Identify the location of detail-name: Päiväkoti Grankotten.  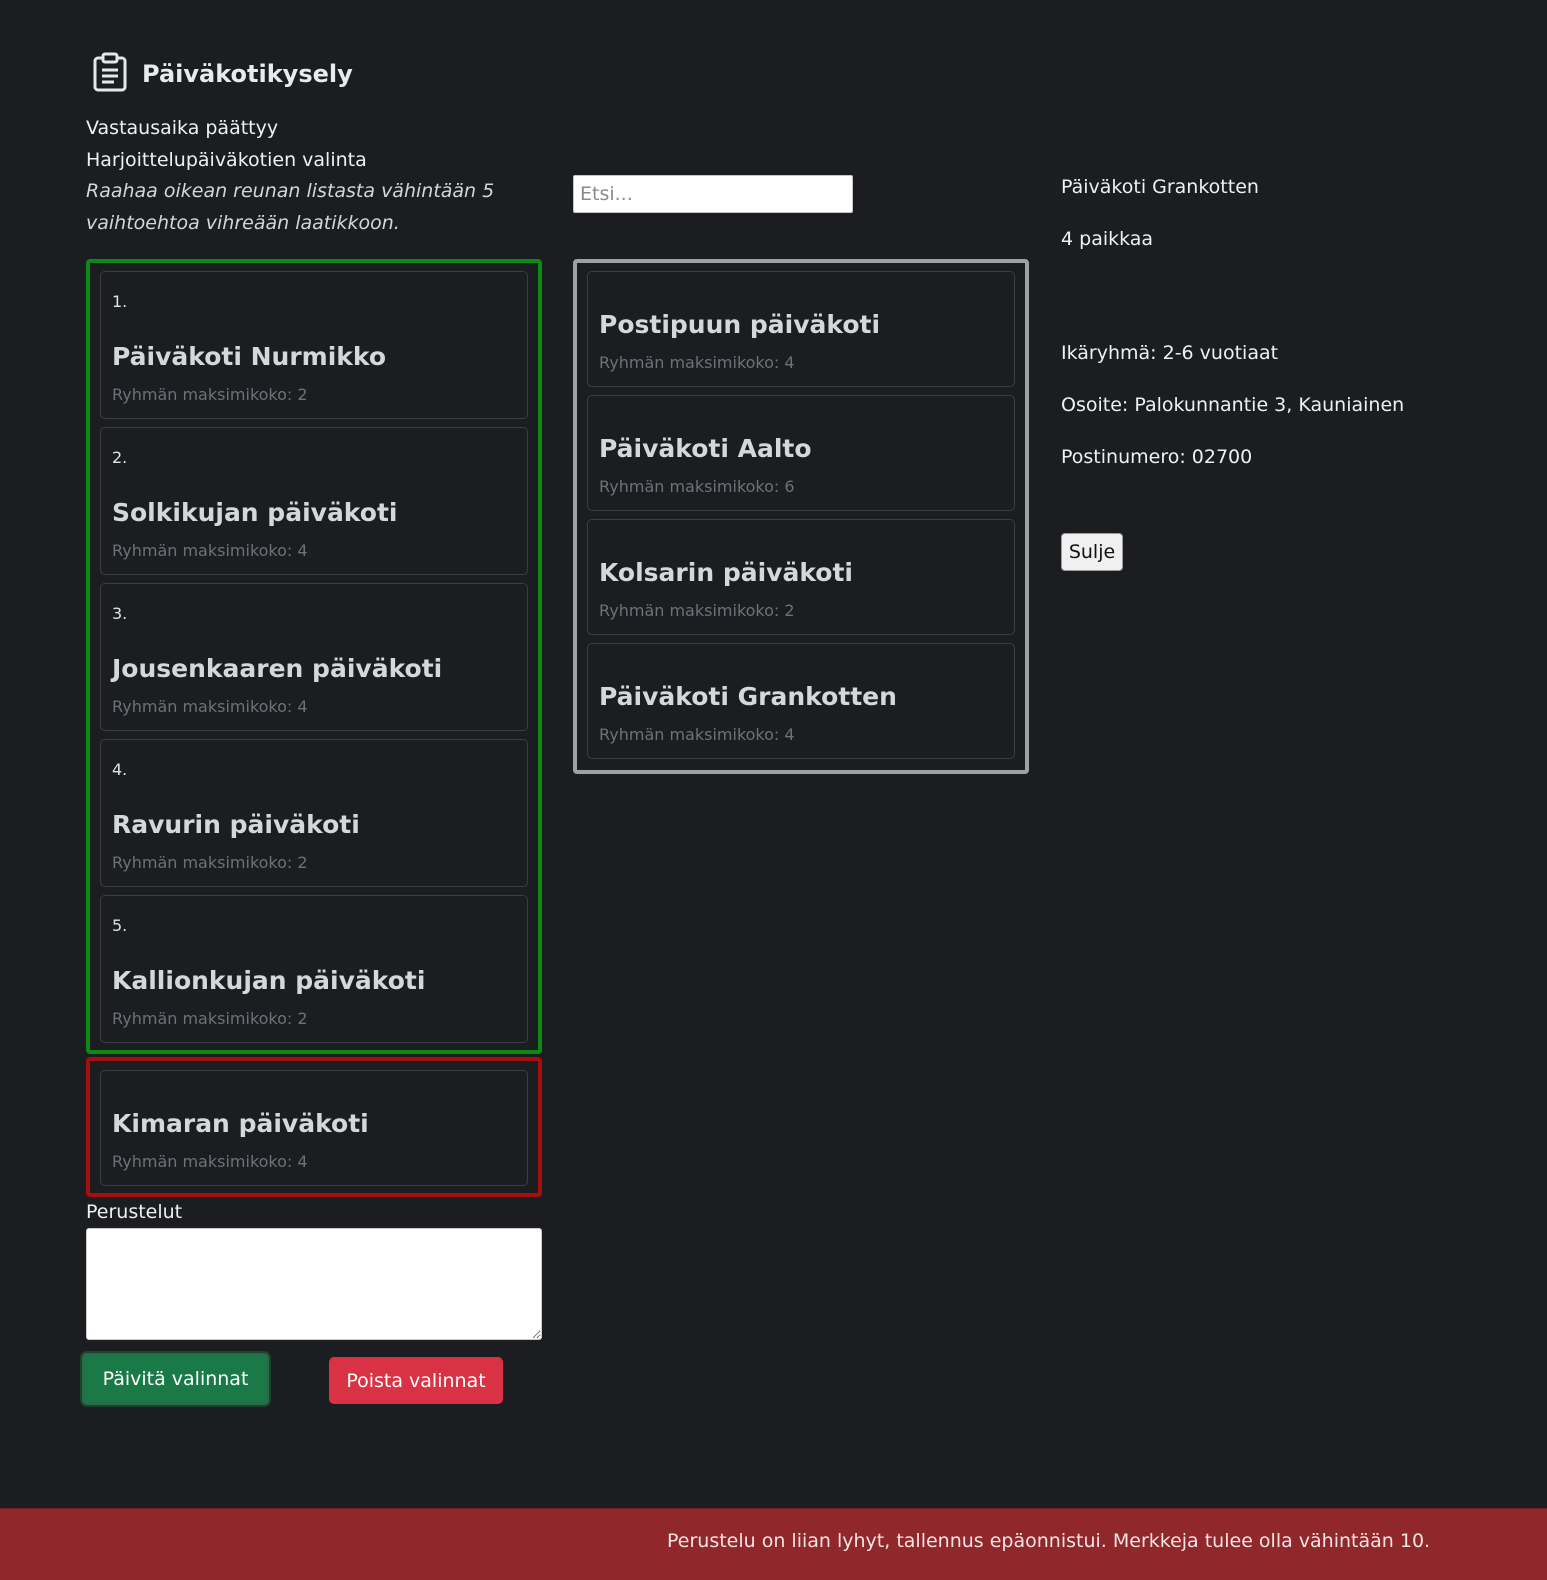
(1160, 187).